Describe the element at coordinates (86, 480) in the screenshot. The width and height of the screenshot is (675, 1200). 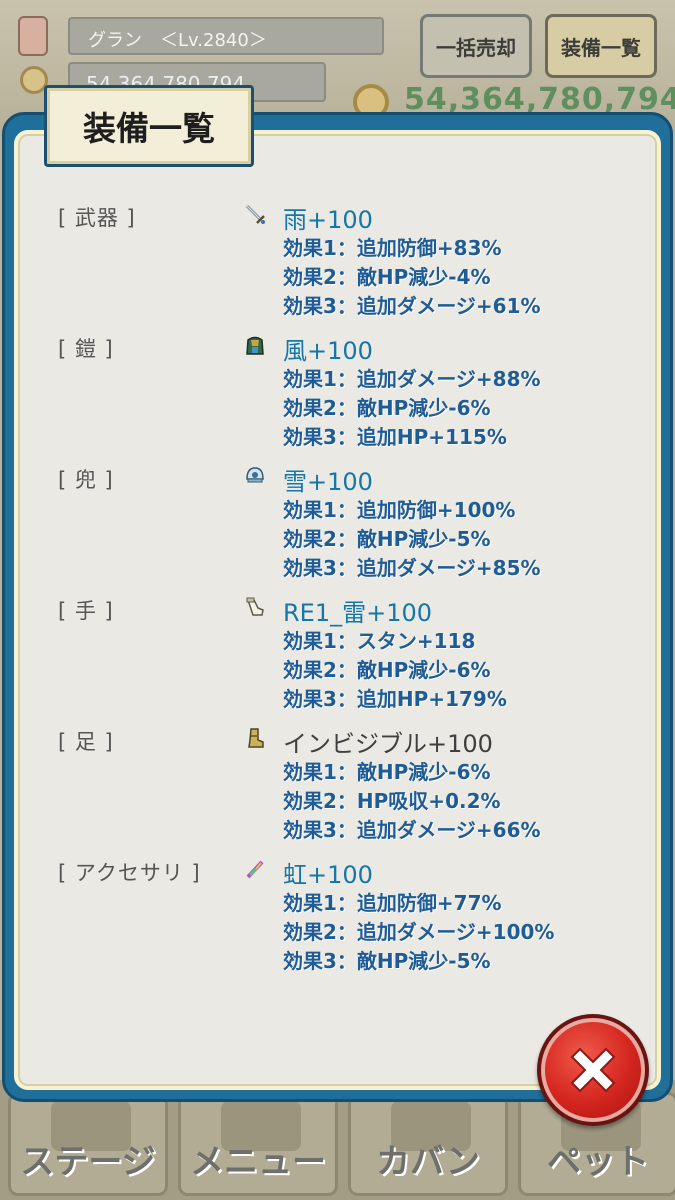
I see `slot-label: [ 兜 ]` at that location.